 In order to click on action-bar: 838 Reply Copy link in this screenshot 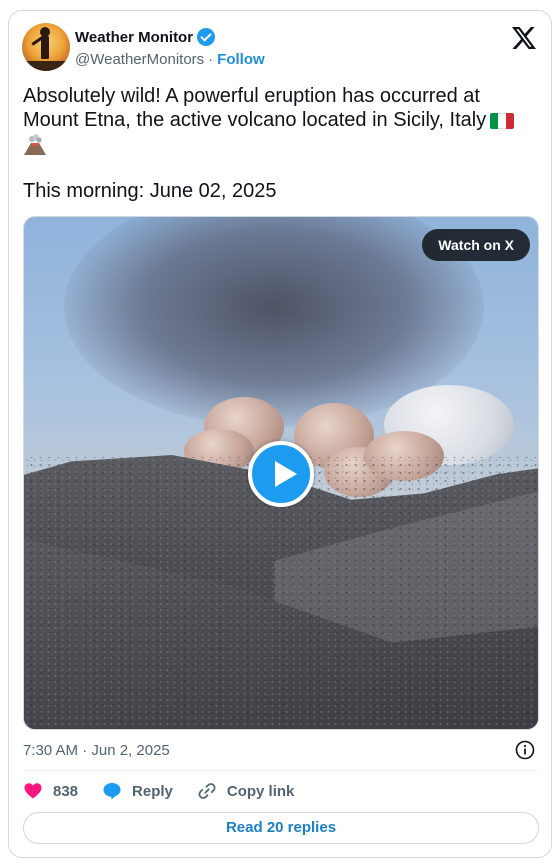, I will do `click(170, 791)`.